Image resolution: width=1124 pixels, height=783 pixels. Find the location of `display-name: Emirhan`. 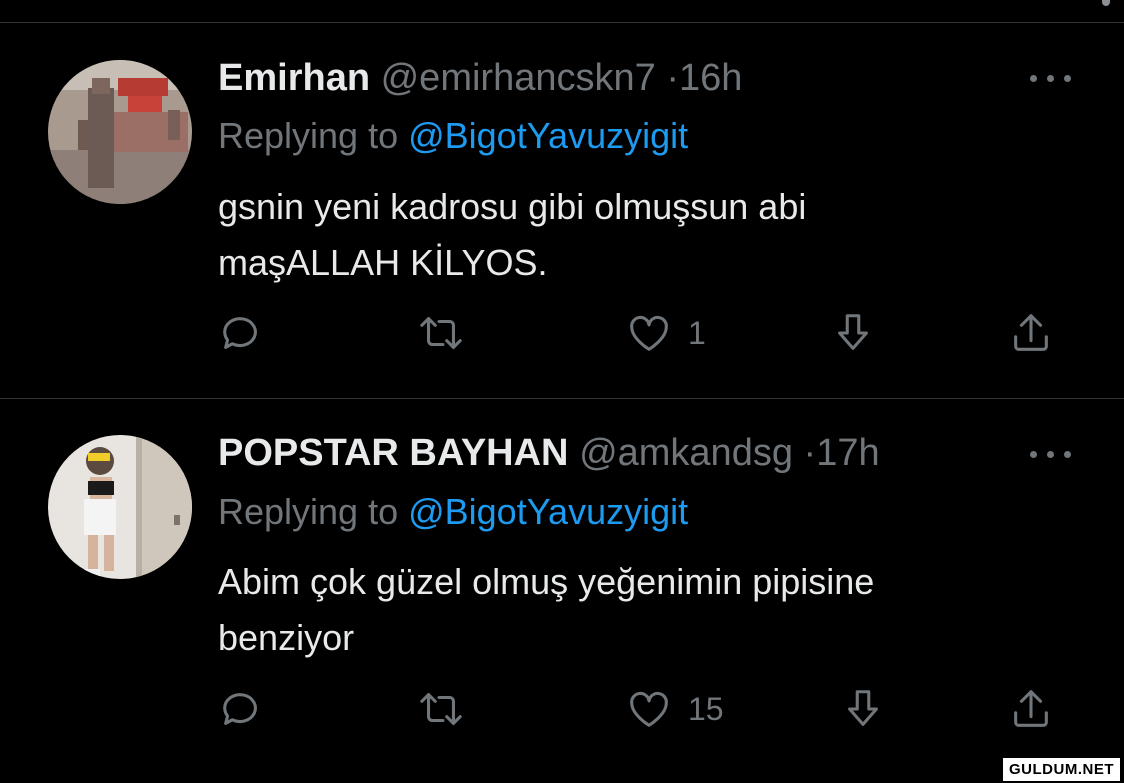

display-name: Emirhan is located at coordinates (294, 78).